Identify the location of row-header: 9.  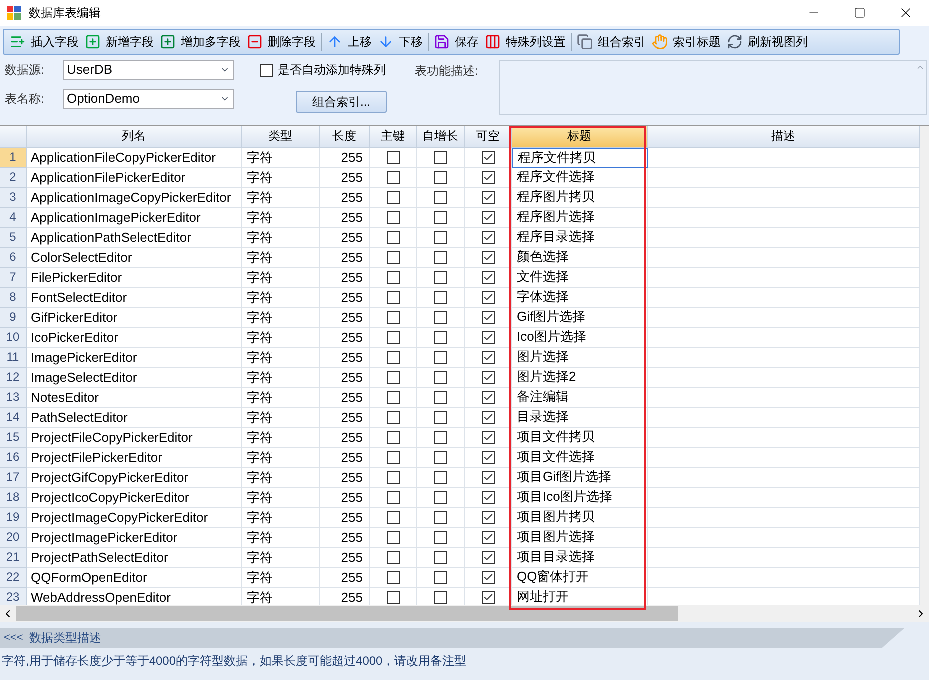
(13, 318).